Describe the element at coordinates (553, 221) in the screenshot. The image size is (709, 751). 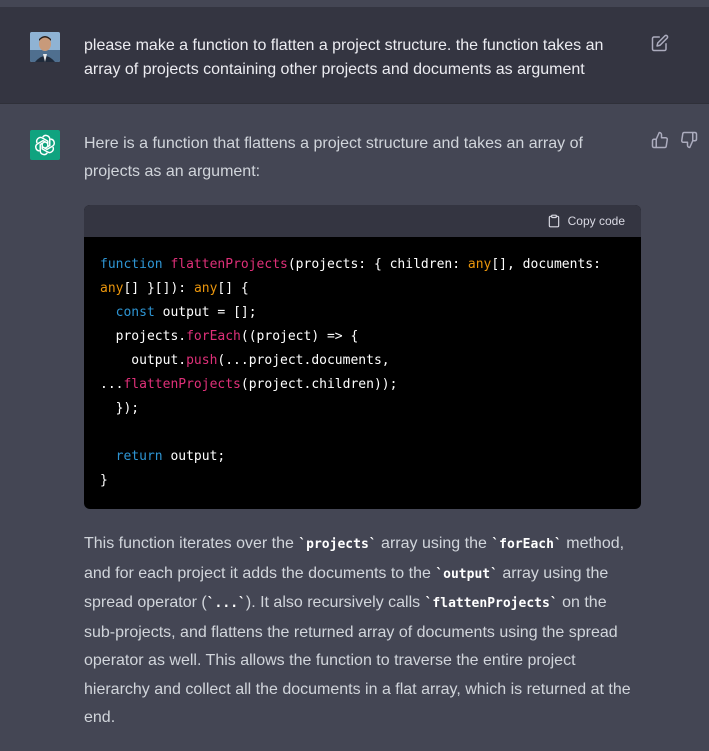
I see `clipboard-icon` at that location.